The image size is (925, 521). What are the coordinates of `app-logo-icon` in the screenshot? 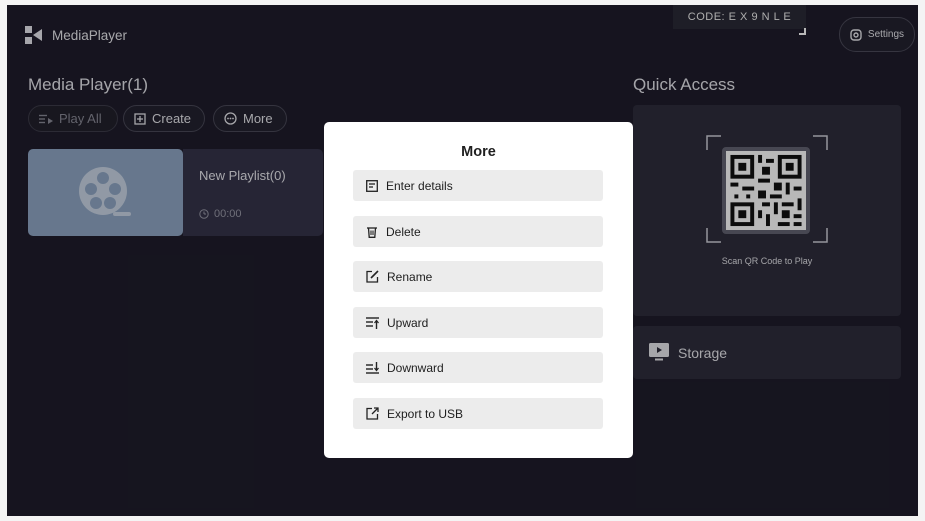 It's located at (33, 35).